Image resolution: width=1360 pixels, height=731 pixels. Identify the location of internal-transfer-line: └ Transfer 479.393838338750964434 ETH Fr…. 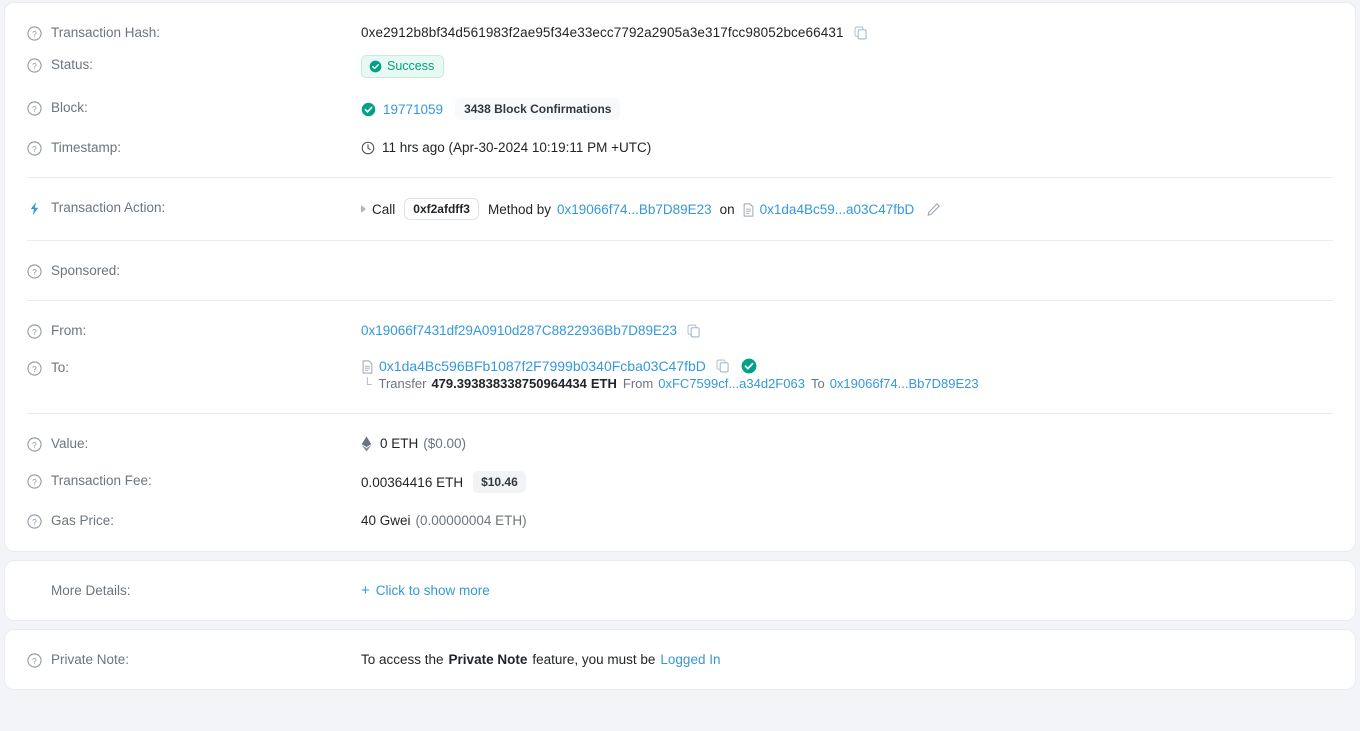
(847, 383).